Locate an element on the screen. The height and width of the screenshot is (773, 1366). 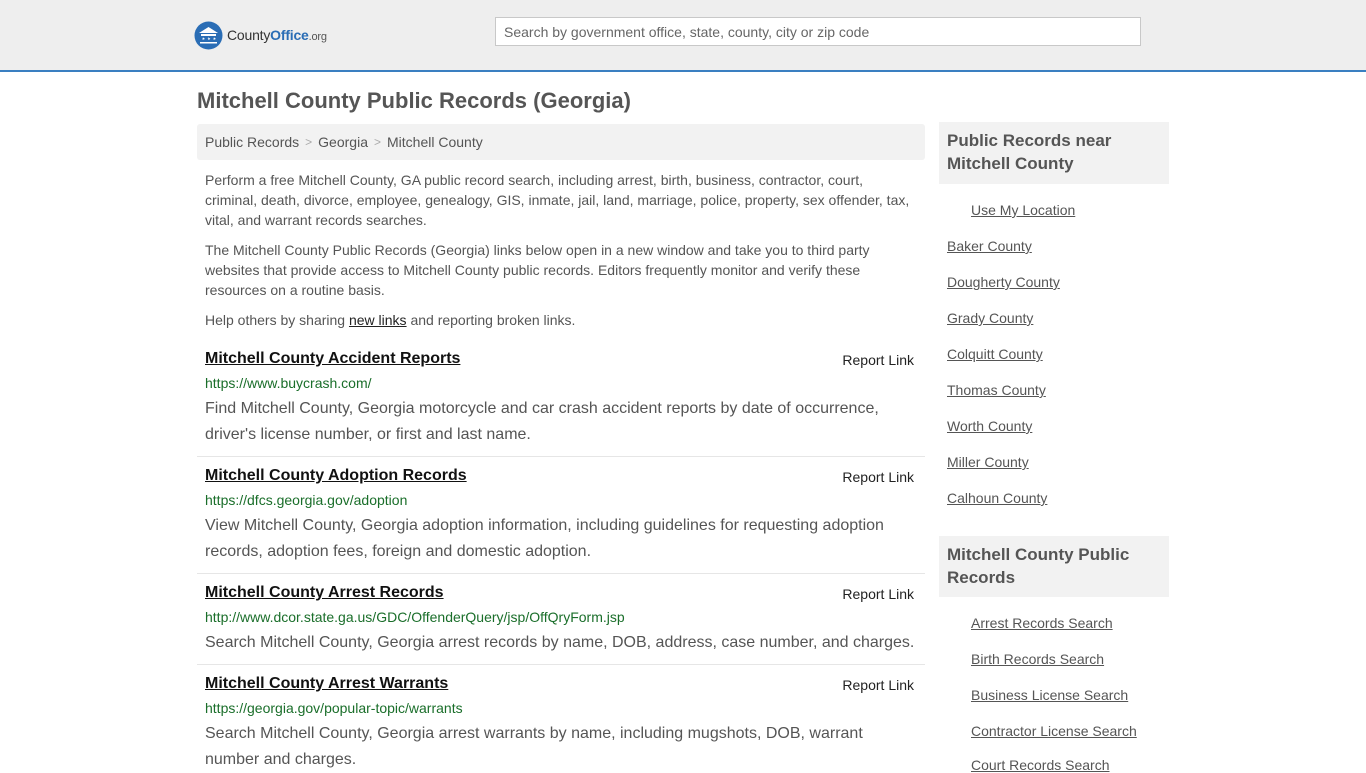
site-header: CountyOffice.org is located at coordinates (683, 36).